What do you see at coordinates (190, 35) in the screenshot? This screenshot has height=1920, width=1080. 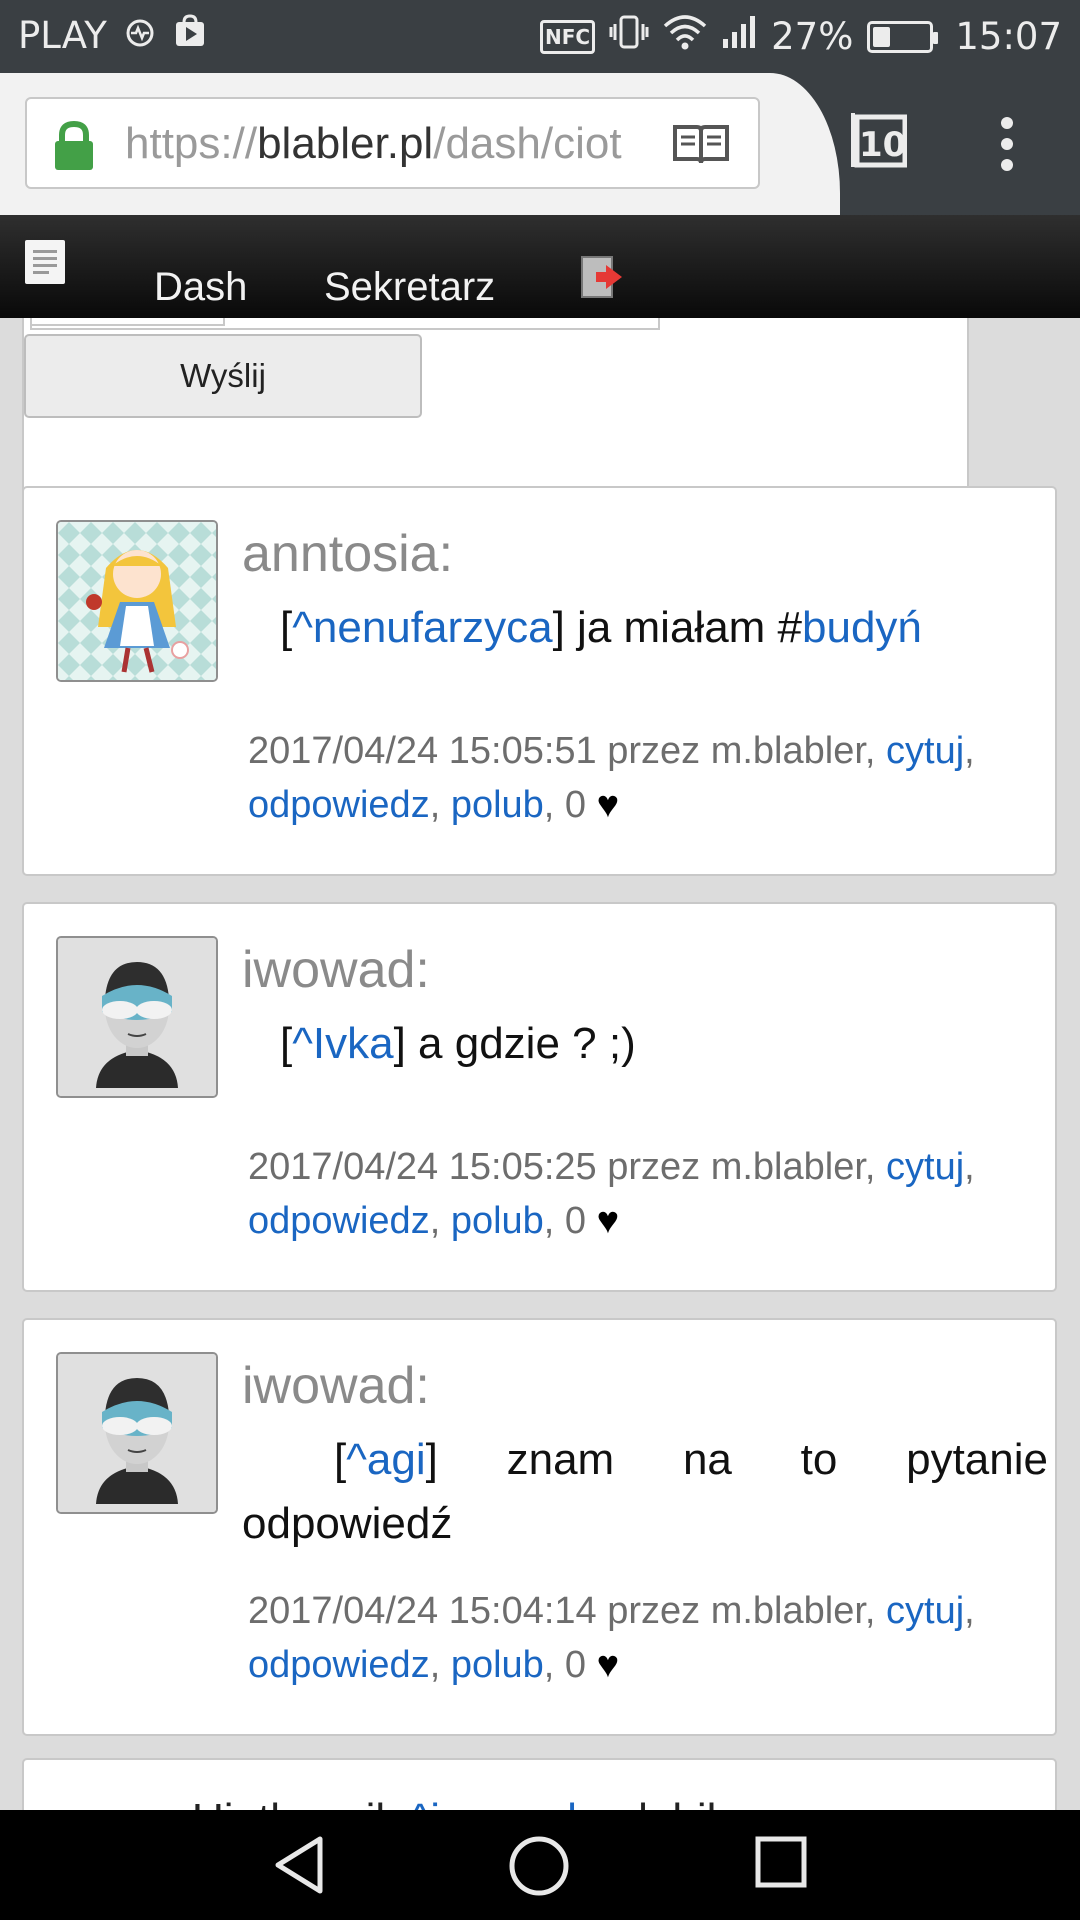 I see `play-store-icon` at bounding box center [190, 35].